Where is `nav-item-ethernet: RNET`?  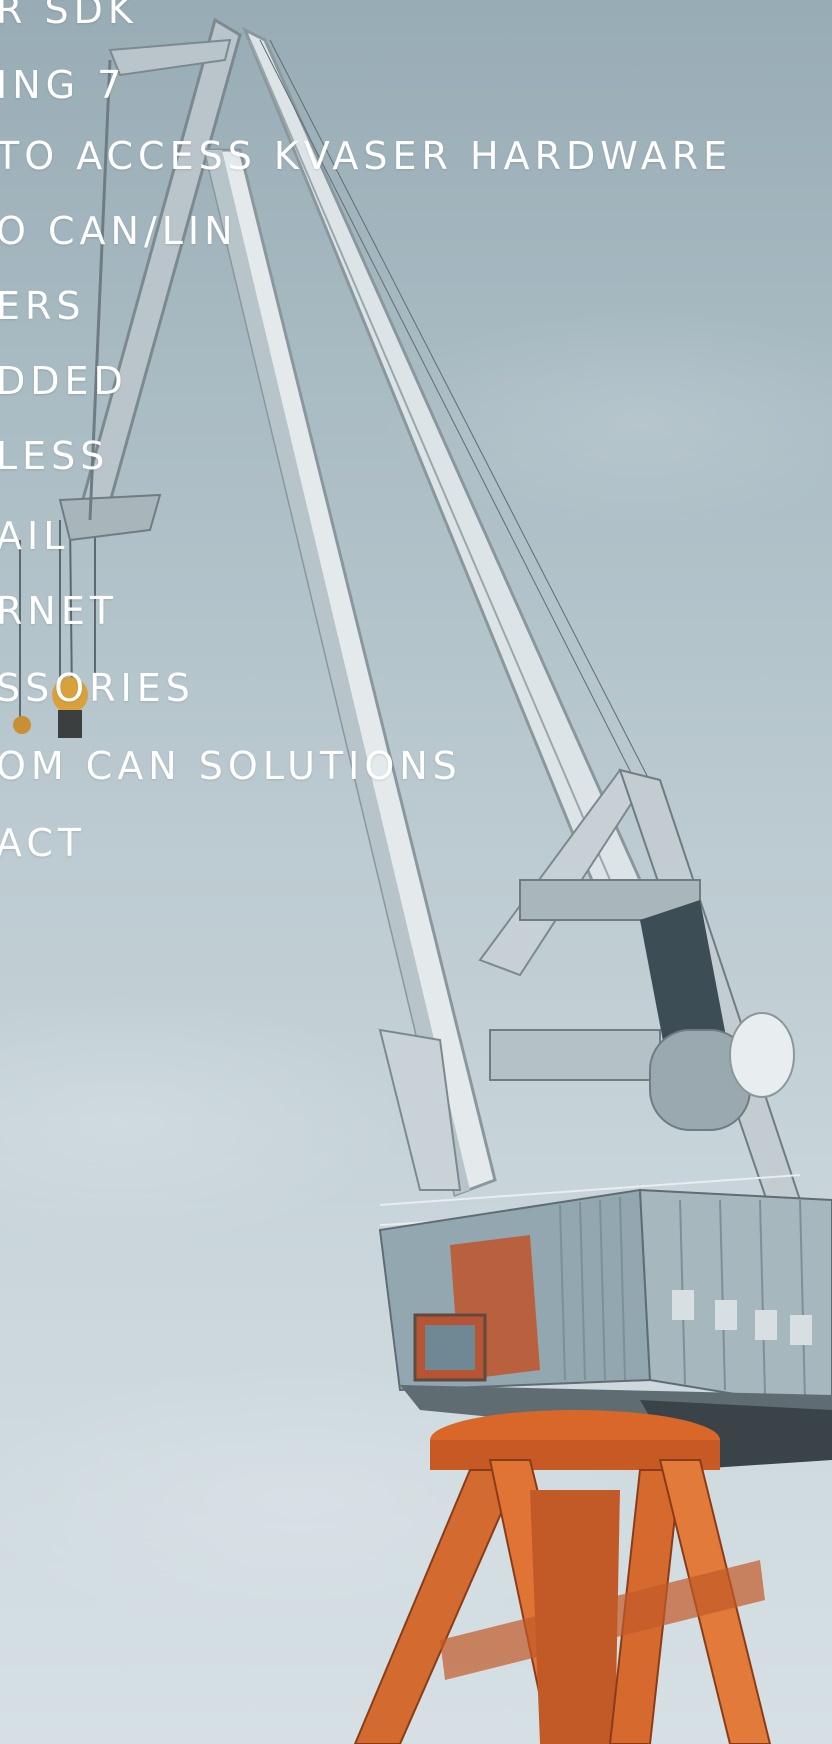
nav-item-ethernet: RNET is located at coordinates (59, 611).